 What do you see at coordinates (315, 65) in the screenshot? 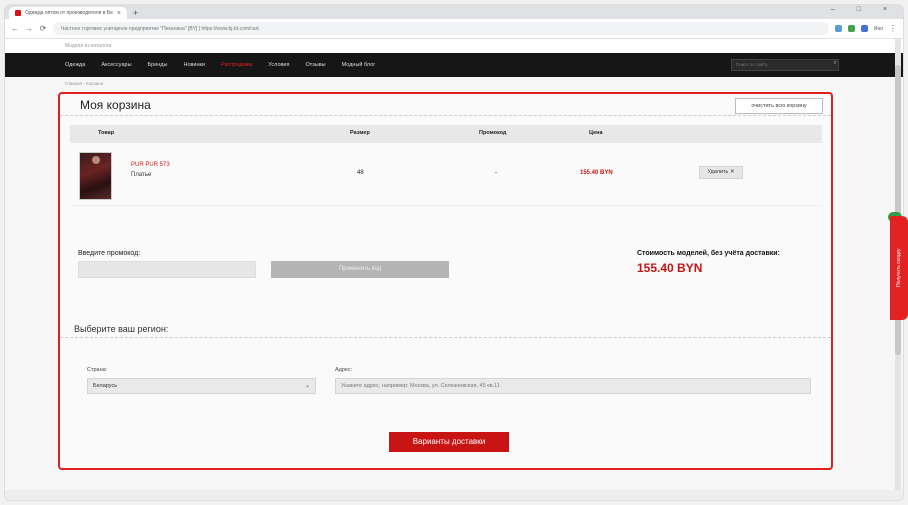
I see `nav-item: Отзывы` at bounding box center [315, 65].